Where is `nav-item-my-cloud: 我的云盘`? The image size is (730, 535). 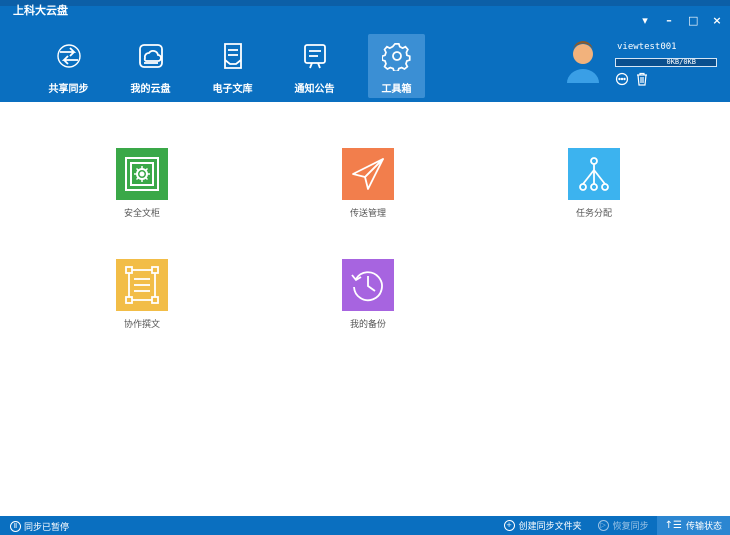 nav-item-my-cloud: 我的云盘 is located at coordinates (150, 66).